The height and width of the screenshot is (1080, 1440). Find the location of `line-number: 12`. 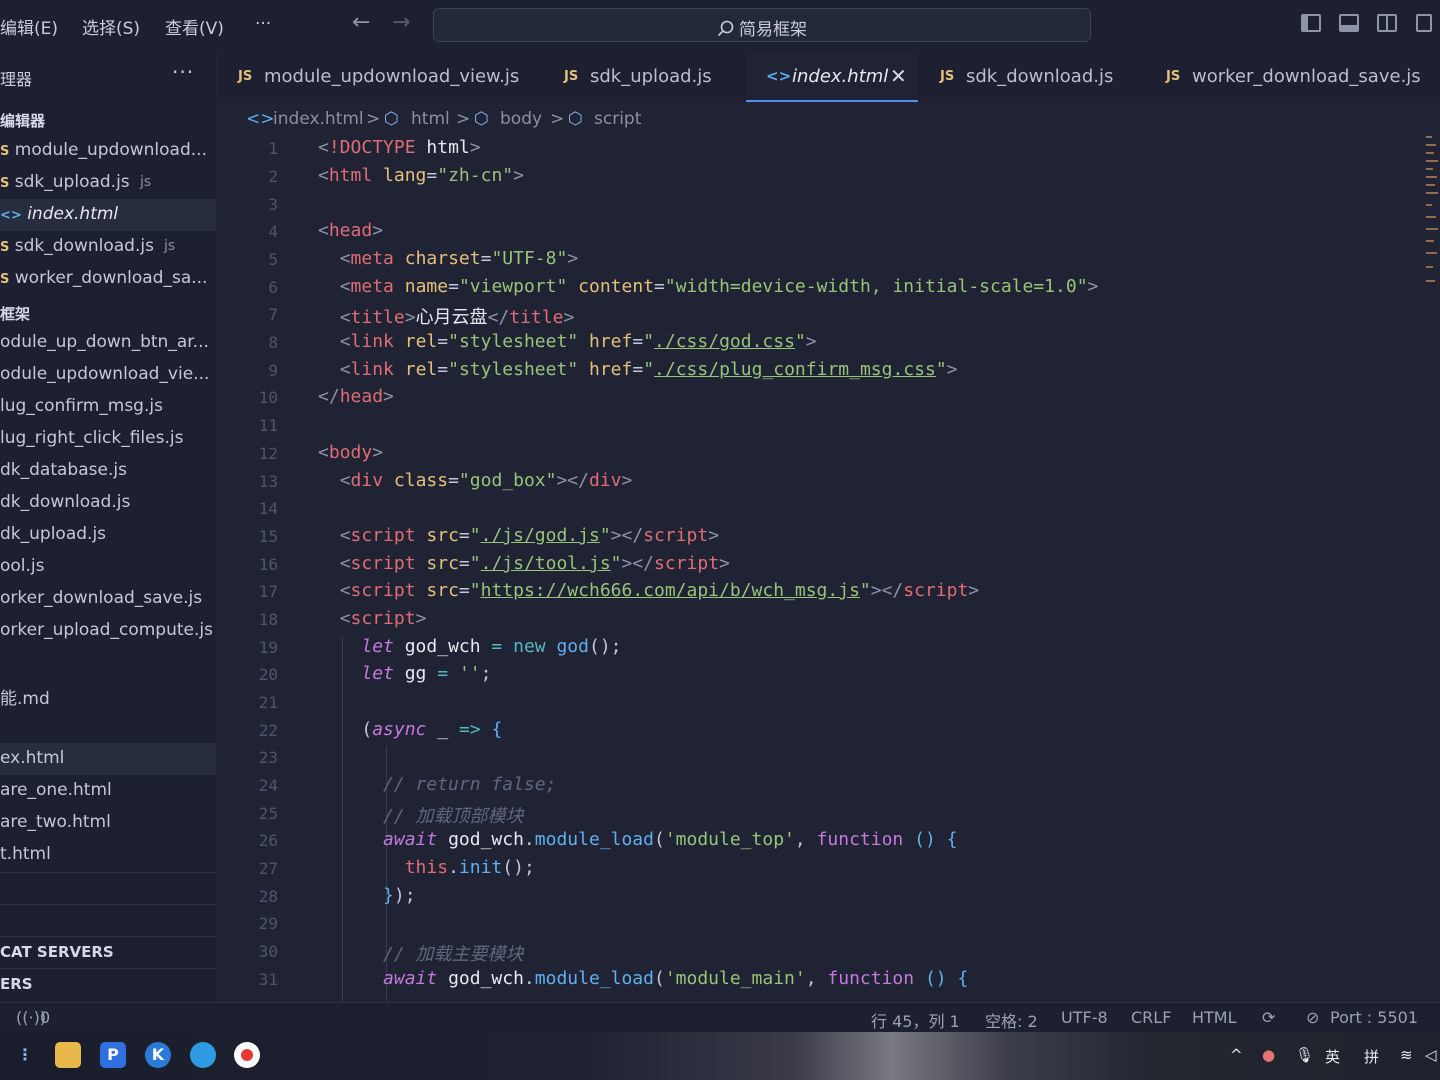

line-number: 12 is located at coordinates (268, 453).